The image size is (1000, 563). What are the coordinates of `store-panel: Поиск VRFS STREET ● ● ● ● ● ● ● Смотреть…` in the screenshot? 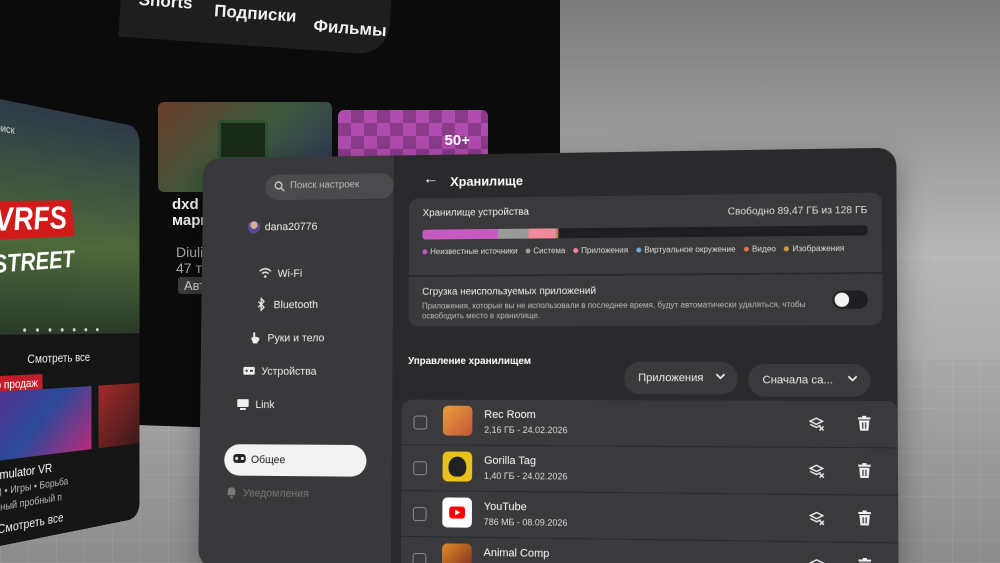 It's located at (70, 322).